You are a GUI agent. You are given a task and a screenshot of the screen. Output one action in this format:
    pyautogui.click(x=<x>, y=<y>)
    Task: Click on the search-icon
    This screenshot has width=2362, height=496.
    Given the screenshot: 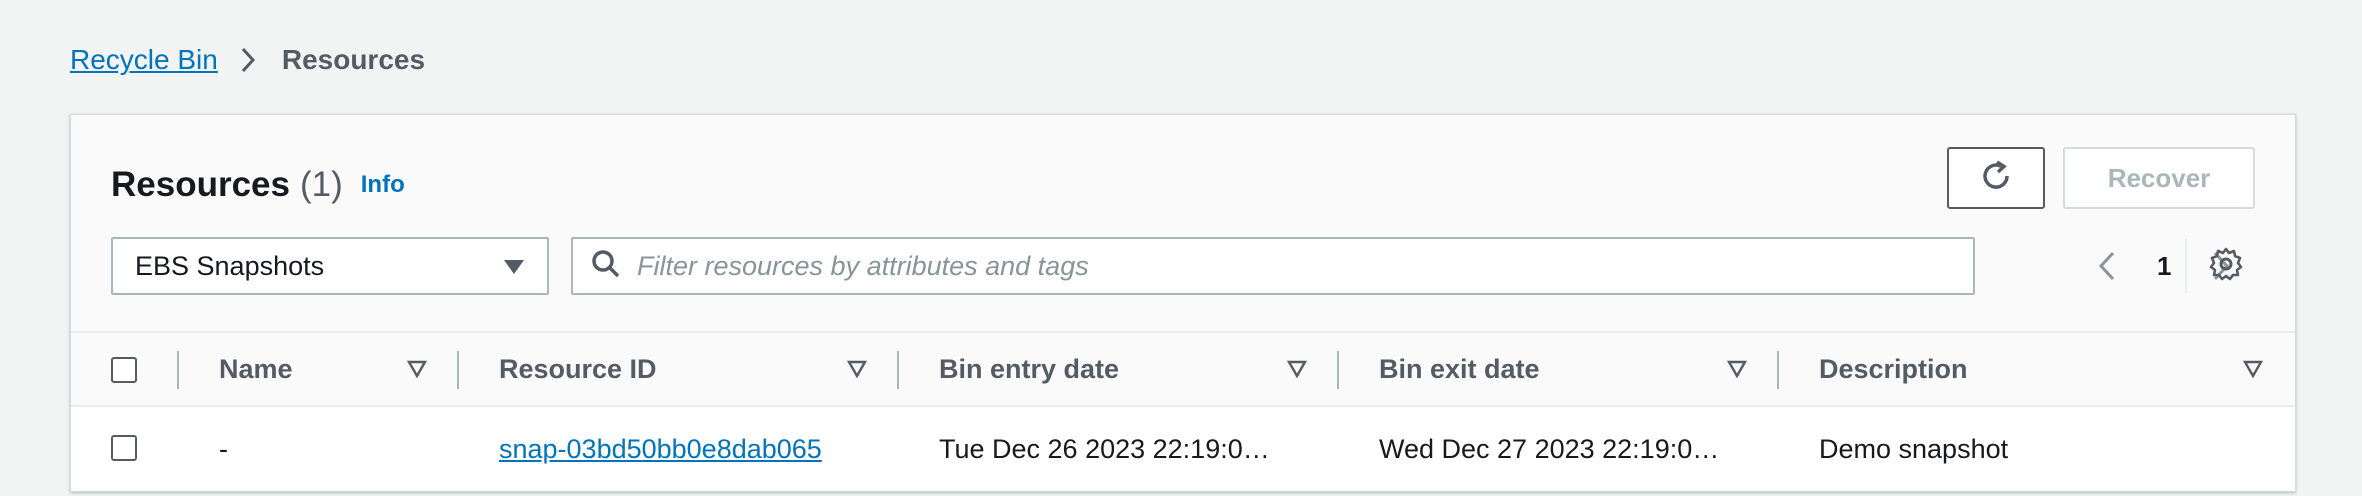 What is the action you would take?
    pyautogui.click(x=606, y=266)
    